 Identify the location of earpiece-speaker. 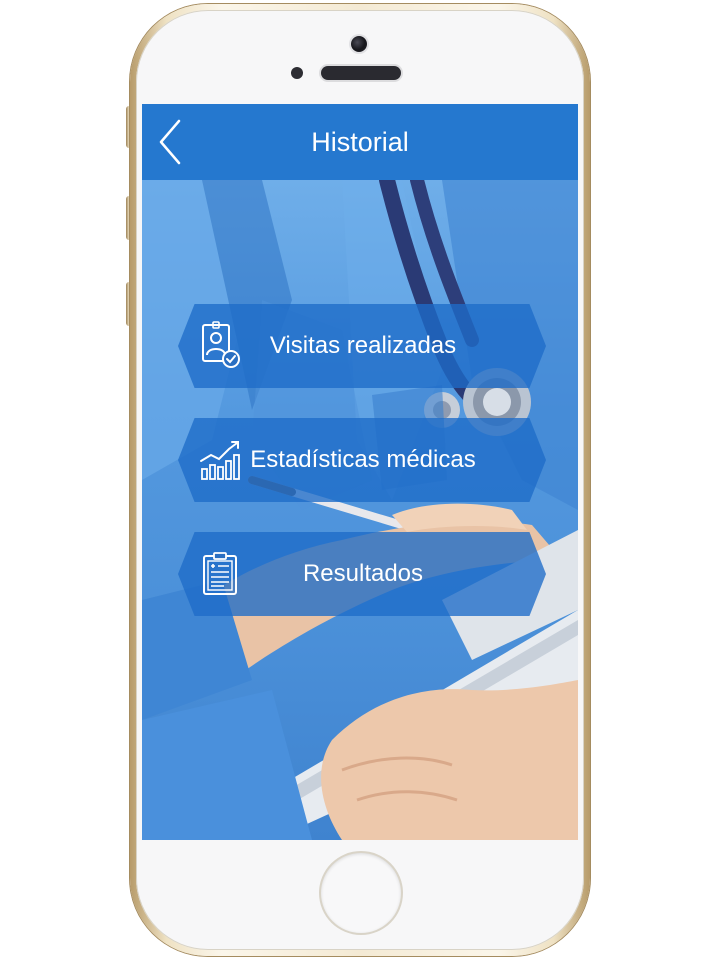
(361, 73).